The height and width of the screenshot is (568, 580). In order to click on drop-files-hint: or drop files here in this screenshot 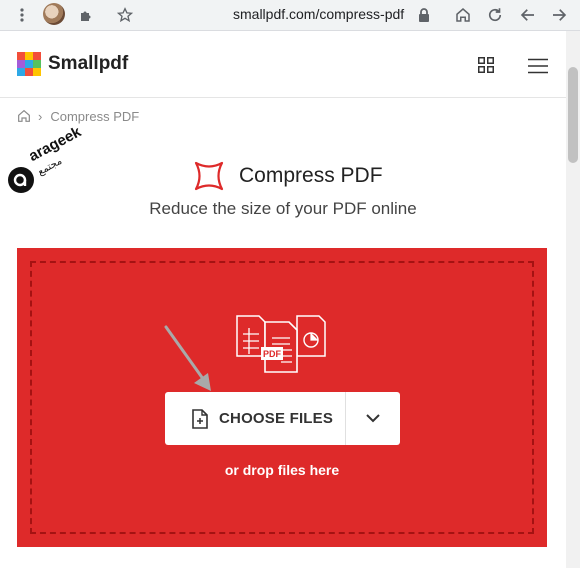, I will do `click(282, 470)`.